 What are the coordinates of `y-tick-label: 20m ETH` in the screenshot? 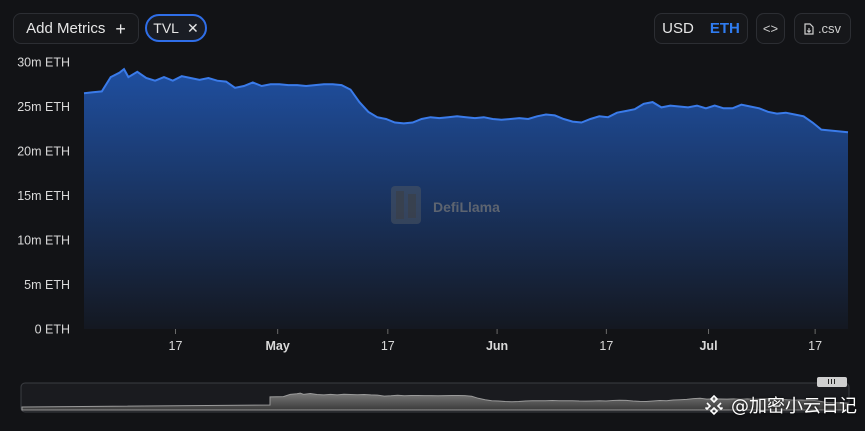 It's located at (43, 152).